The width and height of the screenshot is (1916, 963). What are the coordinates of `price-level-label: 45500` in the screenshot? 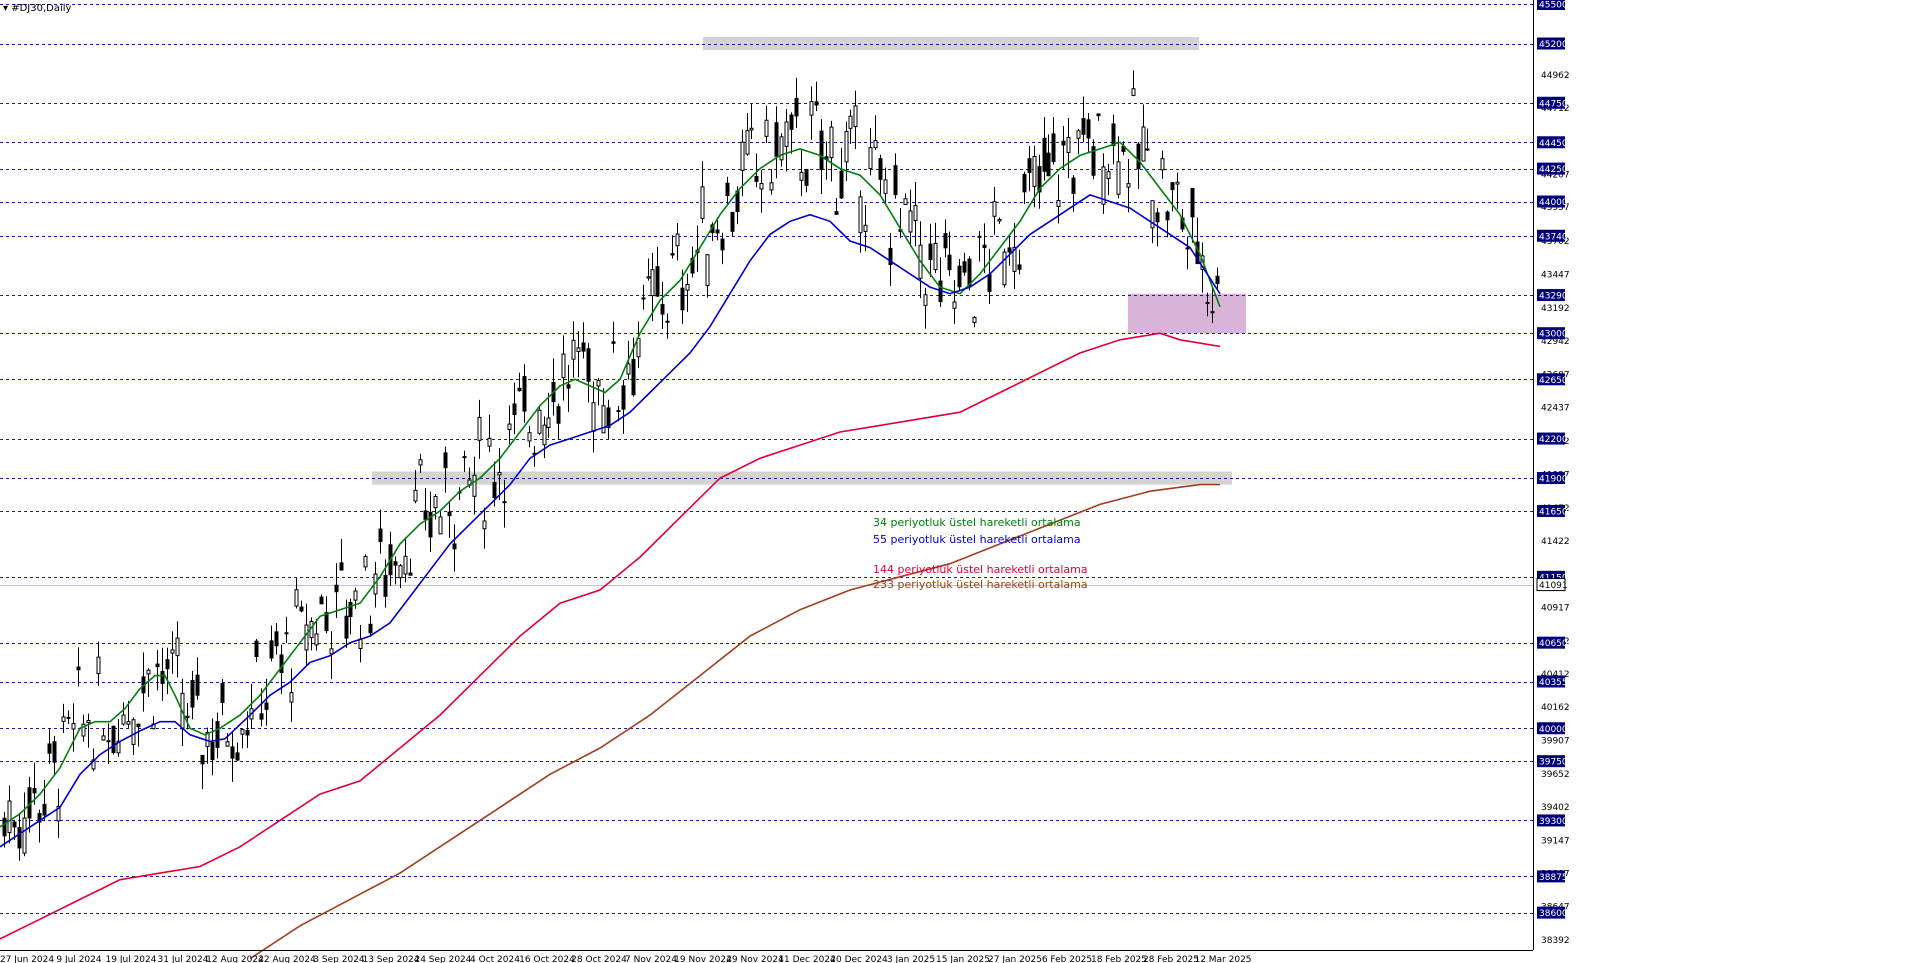 It's located at (1553, 6).